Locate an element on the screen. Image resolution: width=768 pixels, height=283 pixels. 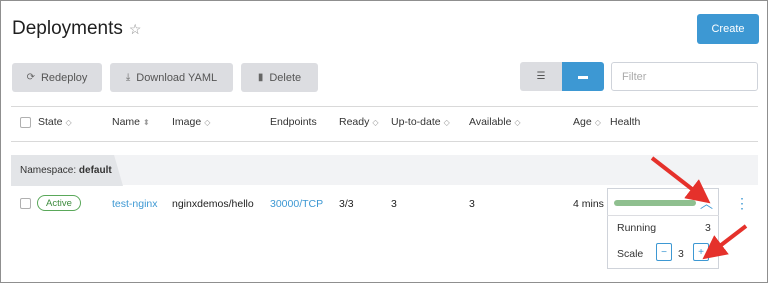
namespace-prefix: Namespace: is located at coordinates (48, 170).